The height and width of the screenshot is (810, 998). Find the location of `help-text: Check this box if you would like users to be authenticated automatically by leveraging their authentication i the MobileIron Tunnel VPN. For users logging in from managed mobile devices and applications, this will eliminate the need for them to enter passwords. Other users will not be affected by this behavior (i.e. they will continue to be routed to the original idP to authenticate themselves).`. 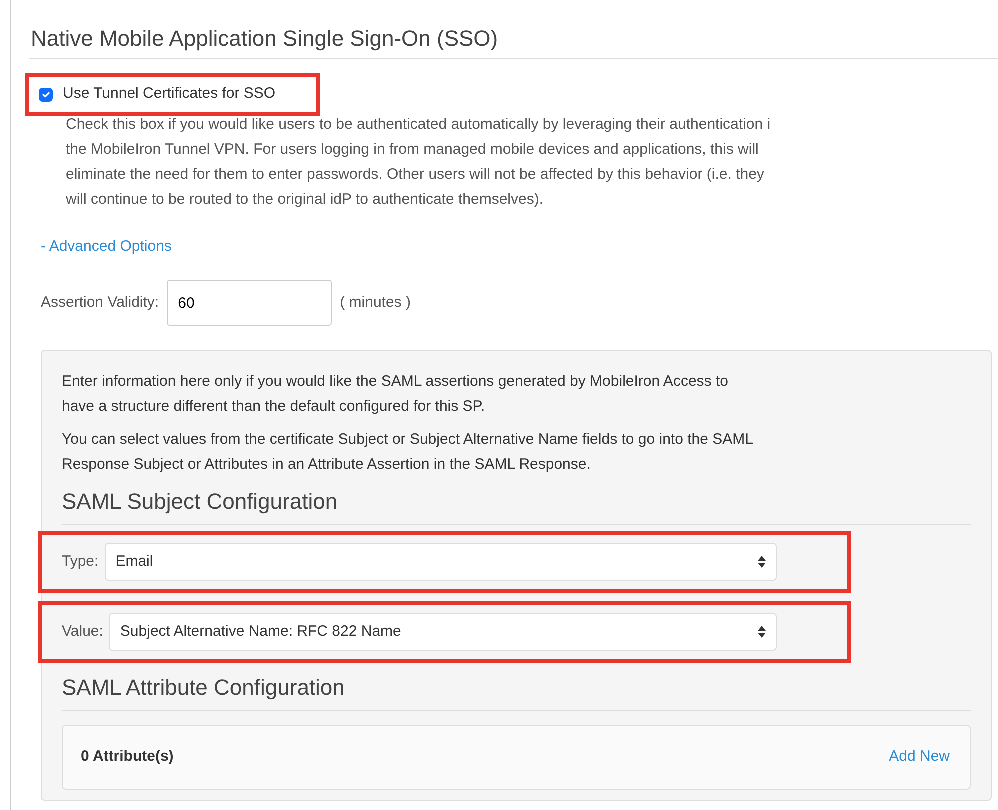

help-text: Check this box if you would like users to be authenticated automatically by leveraging their authentication i the MobileIron Tunnel VPN. For users logging in from managed mobile devices and applications, this will eliminate the need for them to enter passwords. Other users will not be affected by this behavior (i.e. they will continue to be routed to the original idP to authenticate themselves). is located at coordinates (419, 162).